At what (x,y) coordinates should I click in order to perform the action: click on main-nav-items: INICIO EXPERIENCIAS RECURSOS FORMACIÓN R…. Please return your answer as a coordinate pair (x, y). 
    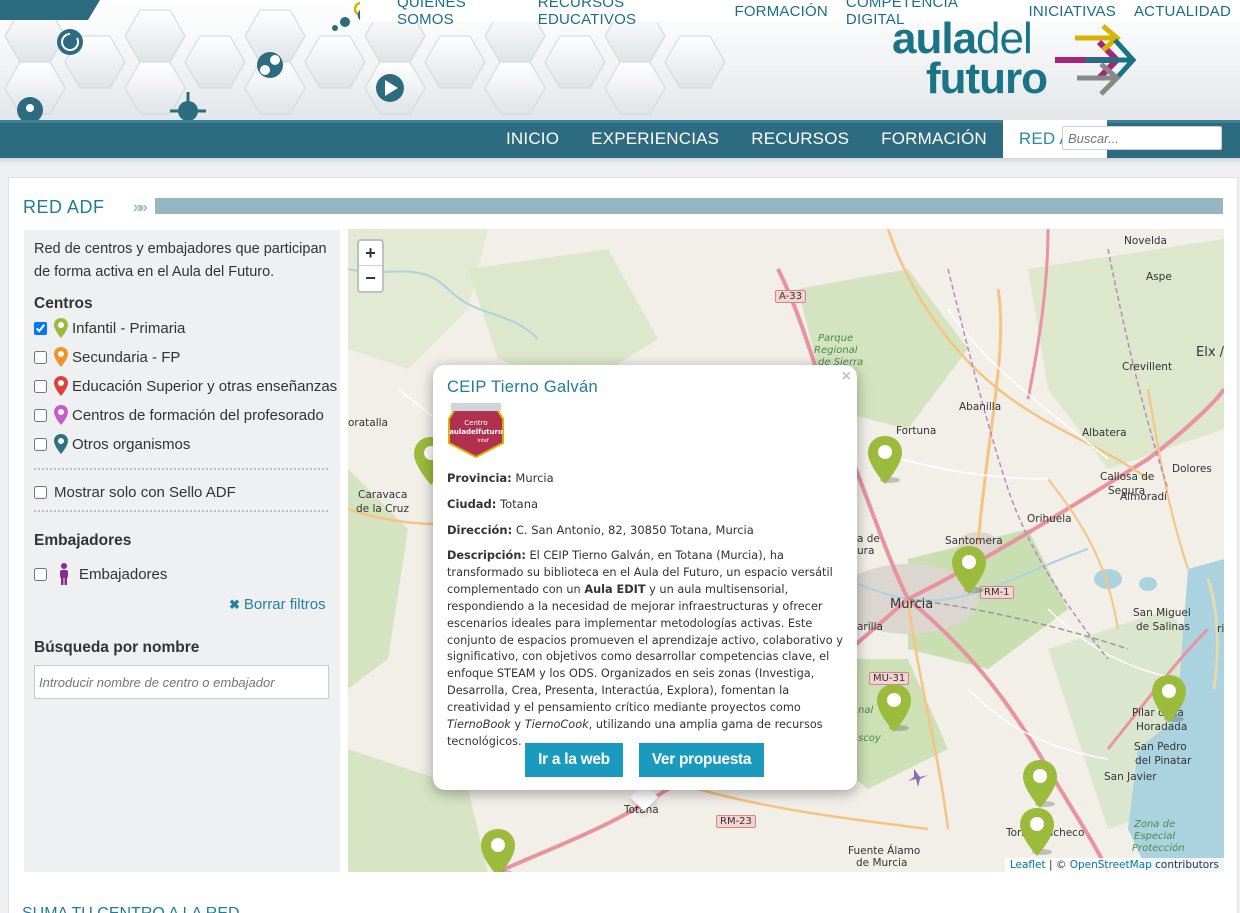
    Looking at the image, I should click on (799, 139).